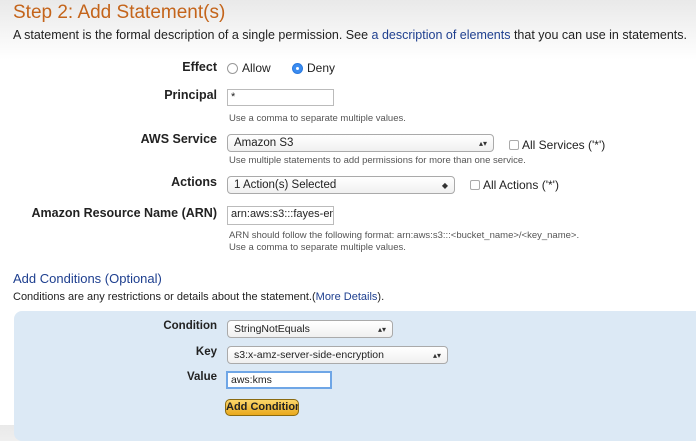 This screenshot has width=696, height=441. Describe the element at coordinates (264, 143) in the screenshot. I see `service-value: Amazon S3` at that location.